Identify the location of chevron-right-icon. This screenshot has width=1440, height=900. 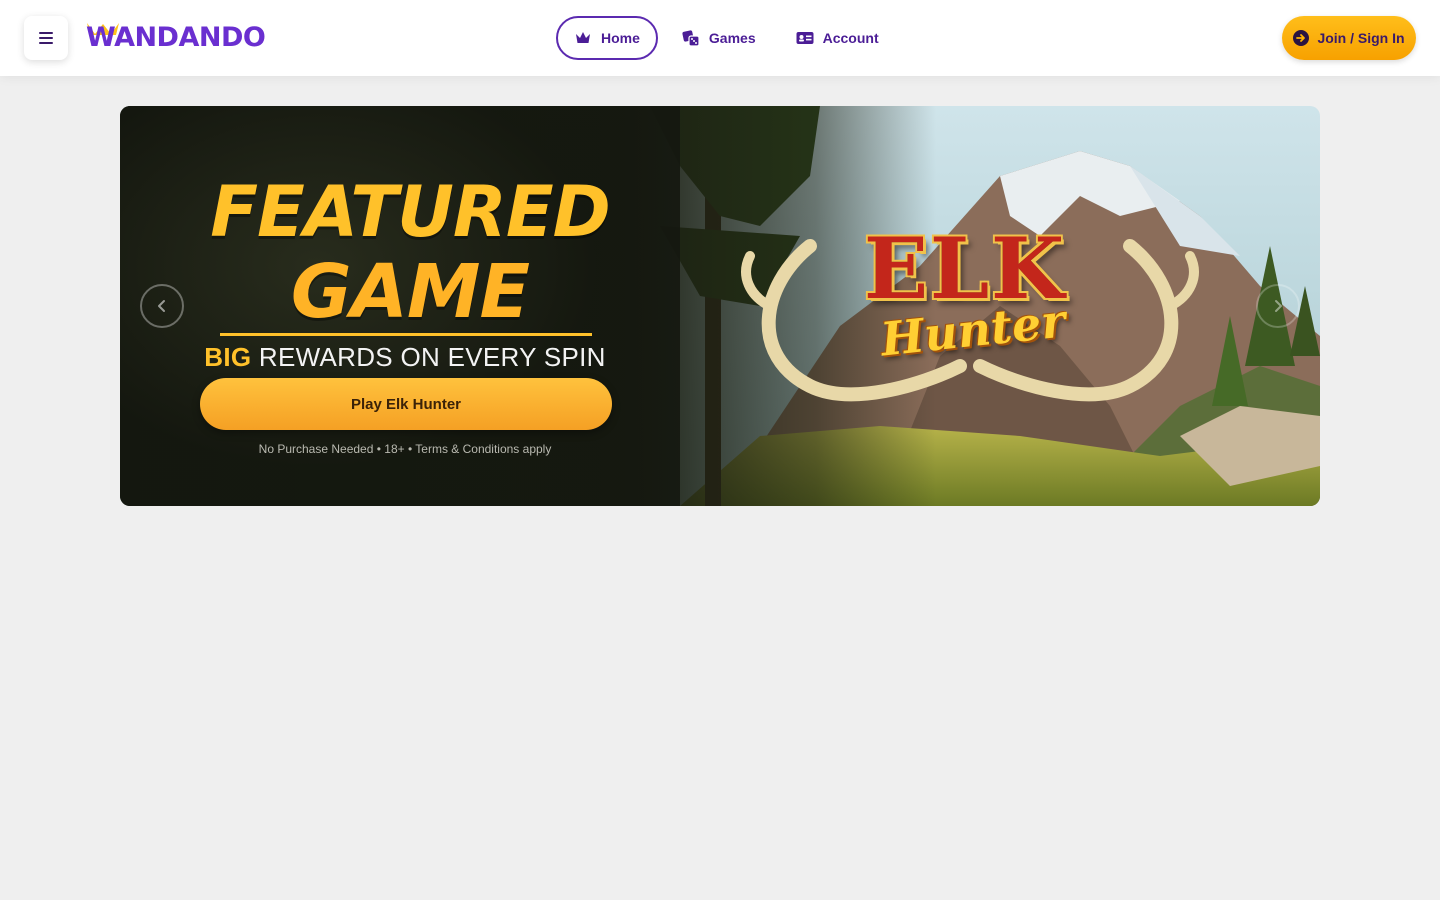
(1278, 306).